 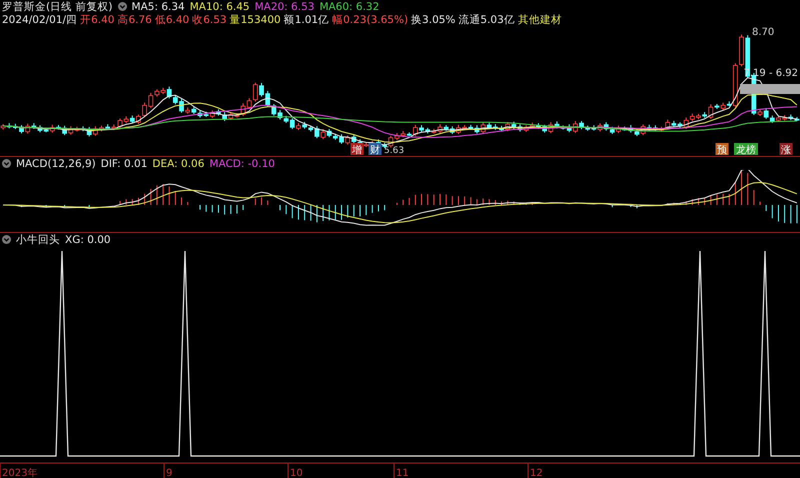 I want to click on event-tag: 涨, so click(x=786, y=149).